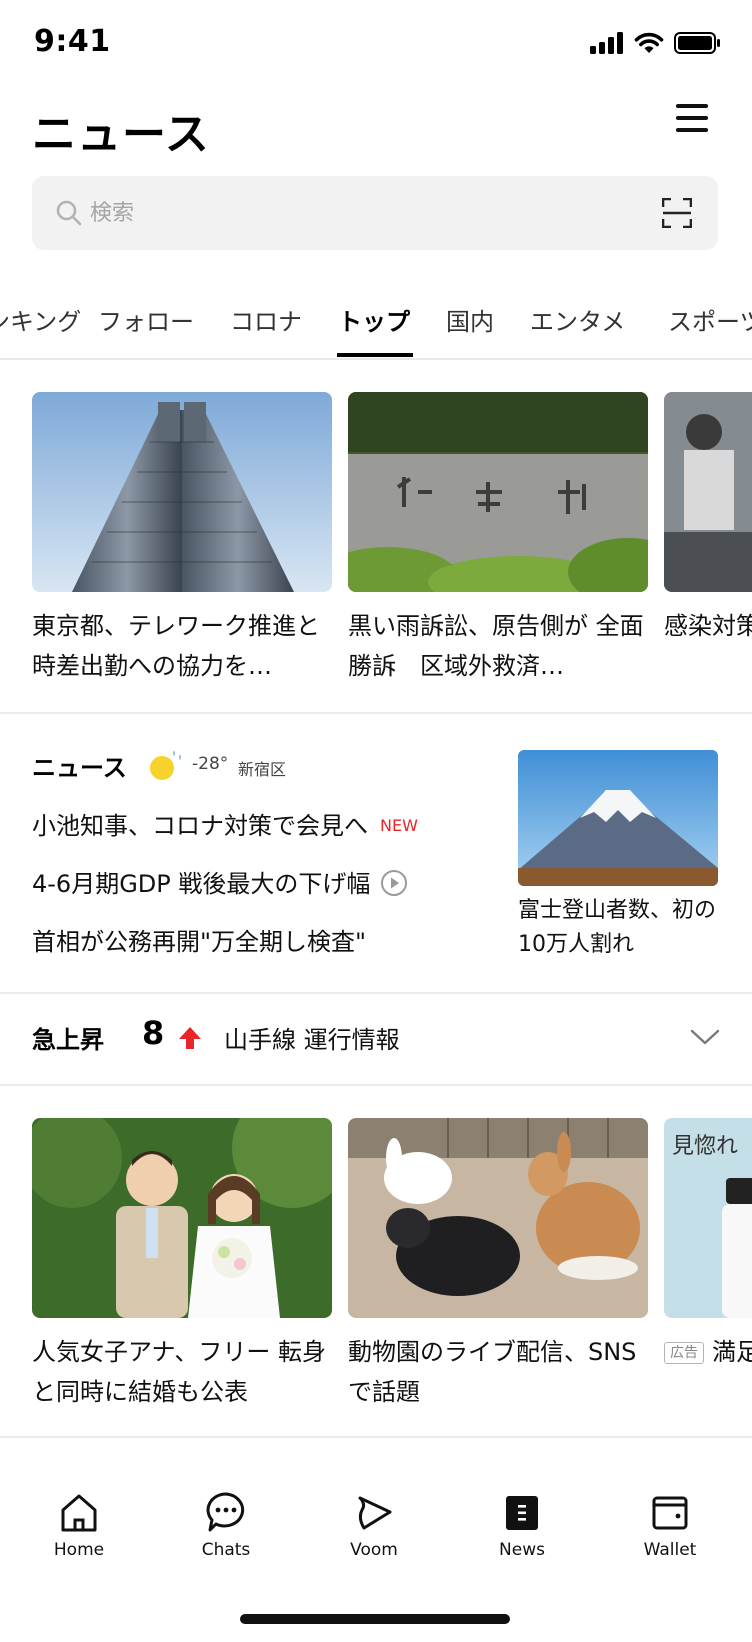 This screenshot has height=1642, width=752. I want to click on nav-label: News, so click(522, 1550).